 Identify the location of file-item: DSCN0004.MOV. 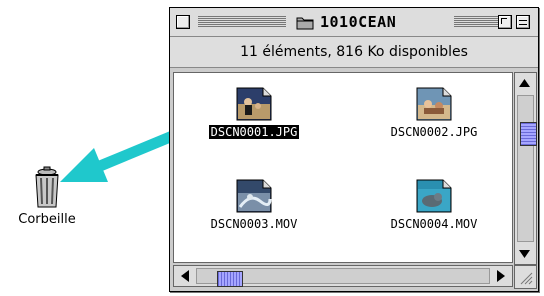
(434, 205).